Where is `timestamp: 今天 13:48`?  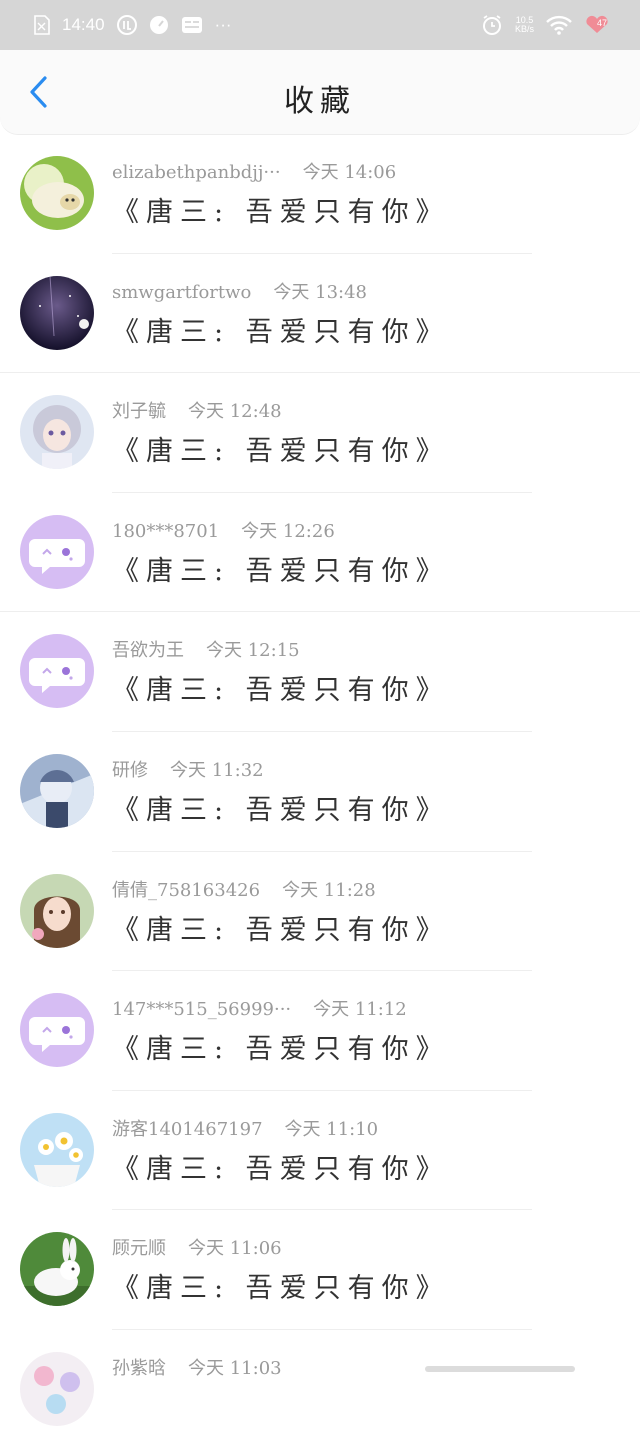 timestamp: 今天 13:48 is located at coordinates (320, 292).